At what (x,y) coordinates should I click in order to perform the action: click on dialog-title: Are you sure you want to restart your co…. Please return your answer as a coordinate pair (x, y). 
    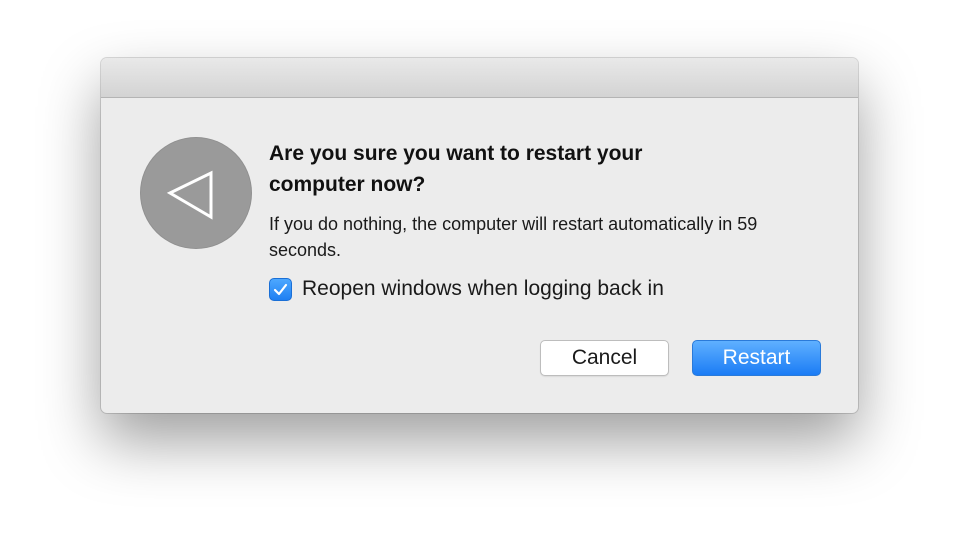
    Looking at the image, I should click on (456, 169).